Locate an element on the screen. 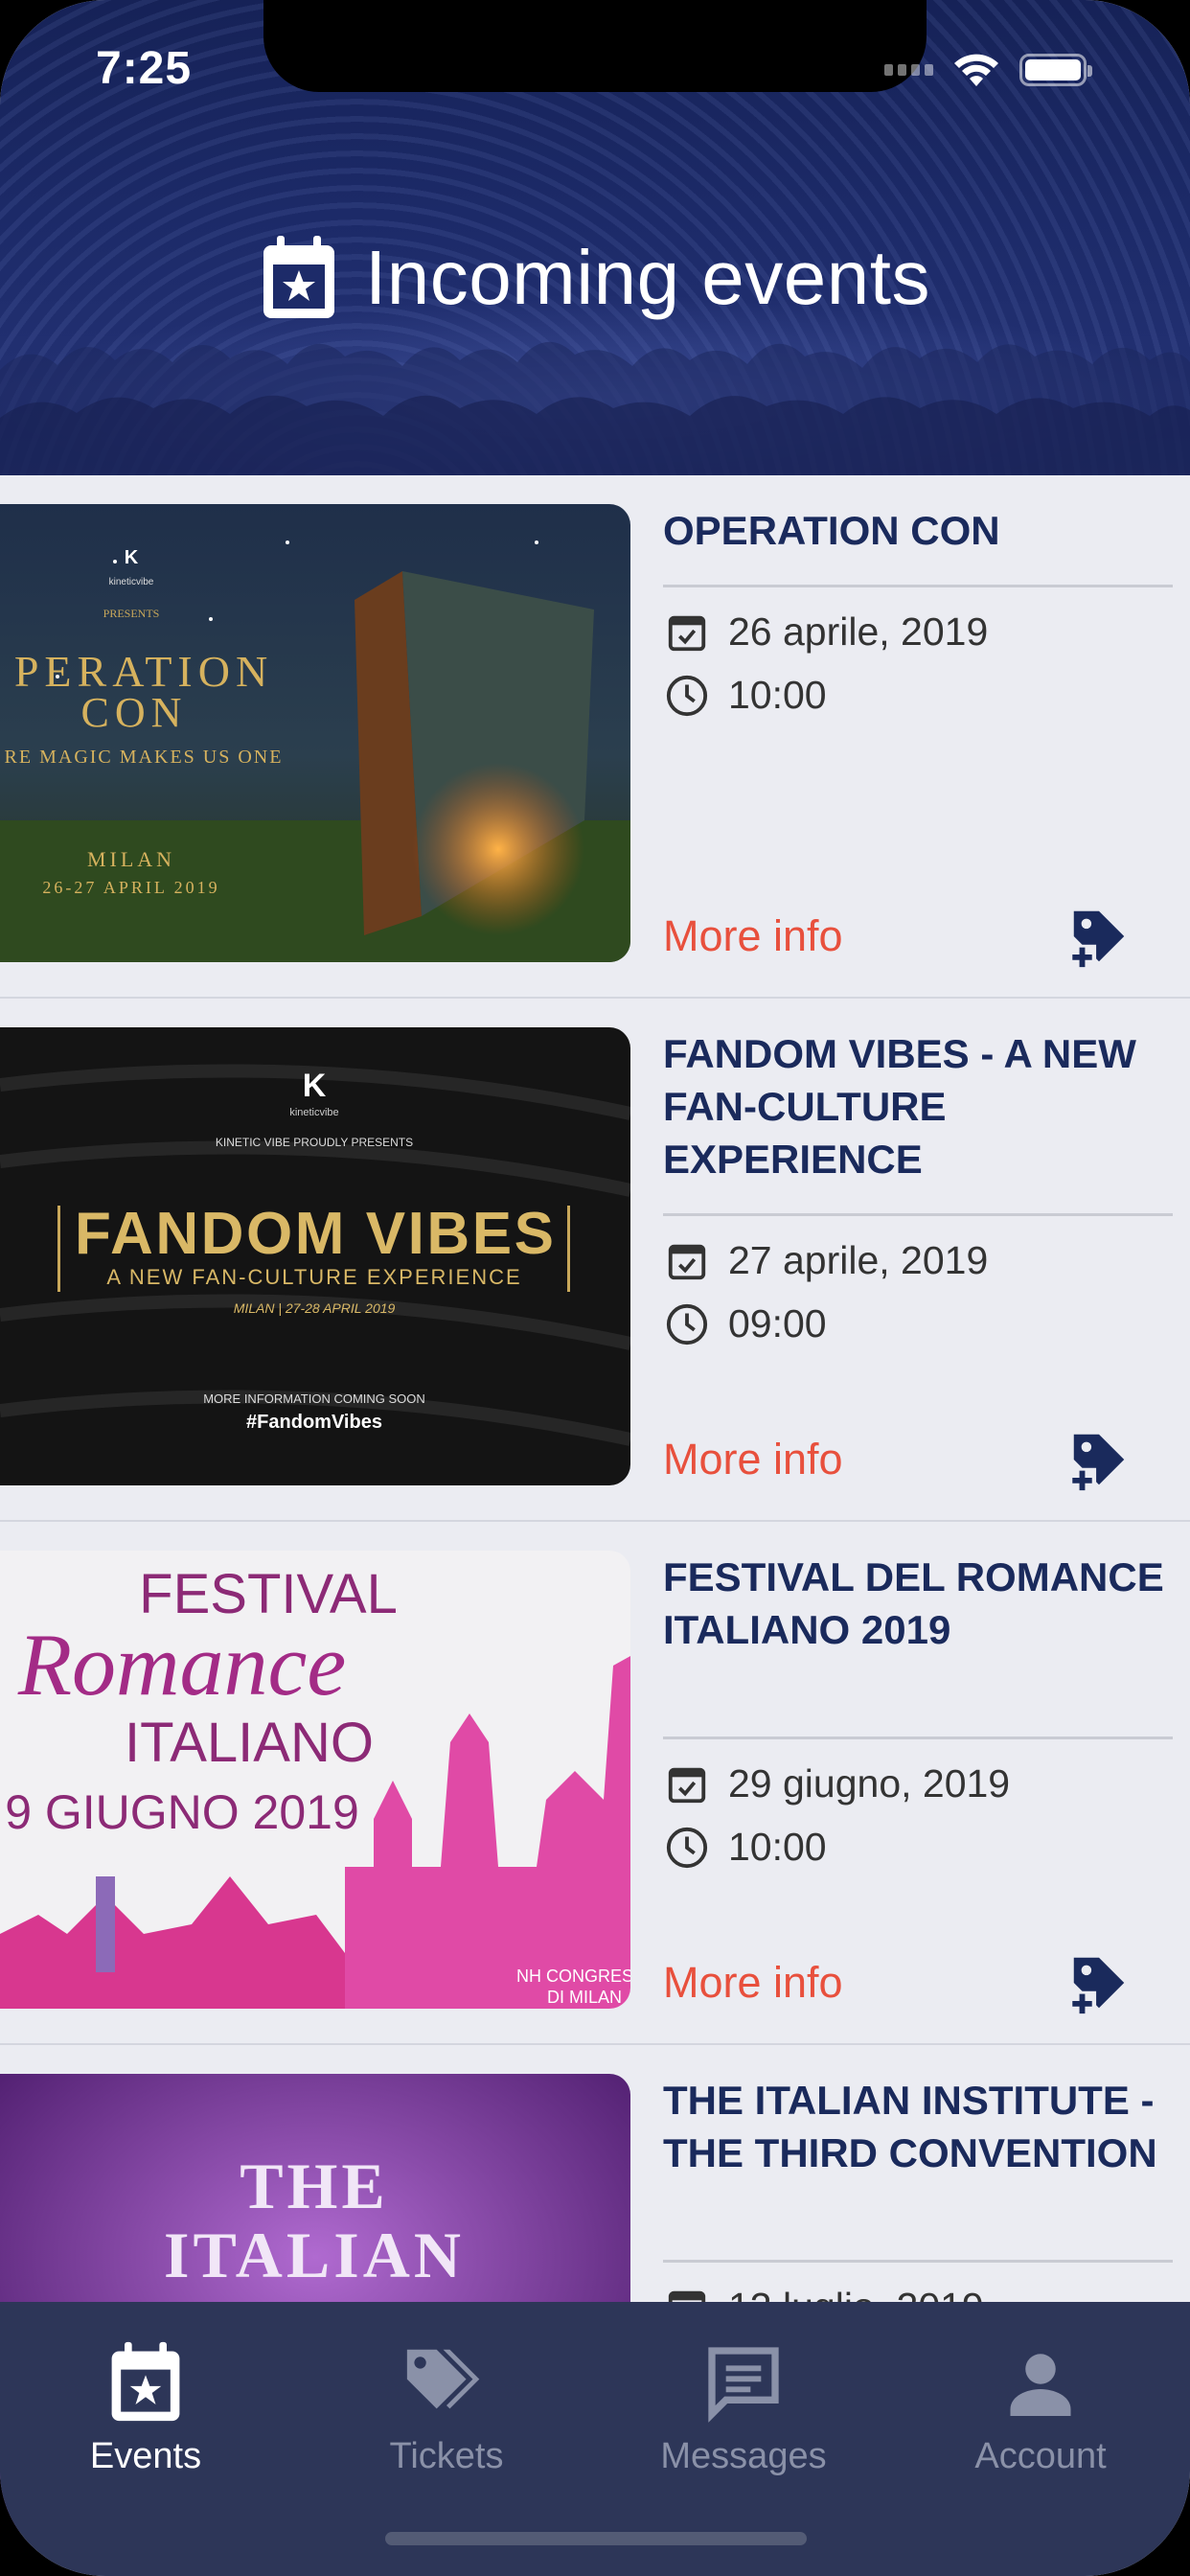  tab-account: Account is located at coordinates (1040, 2408).